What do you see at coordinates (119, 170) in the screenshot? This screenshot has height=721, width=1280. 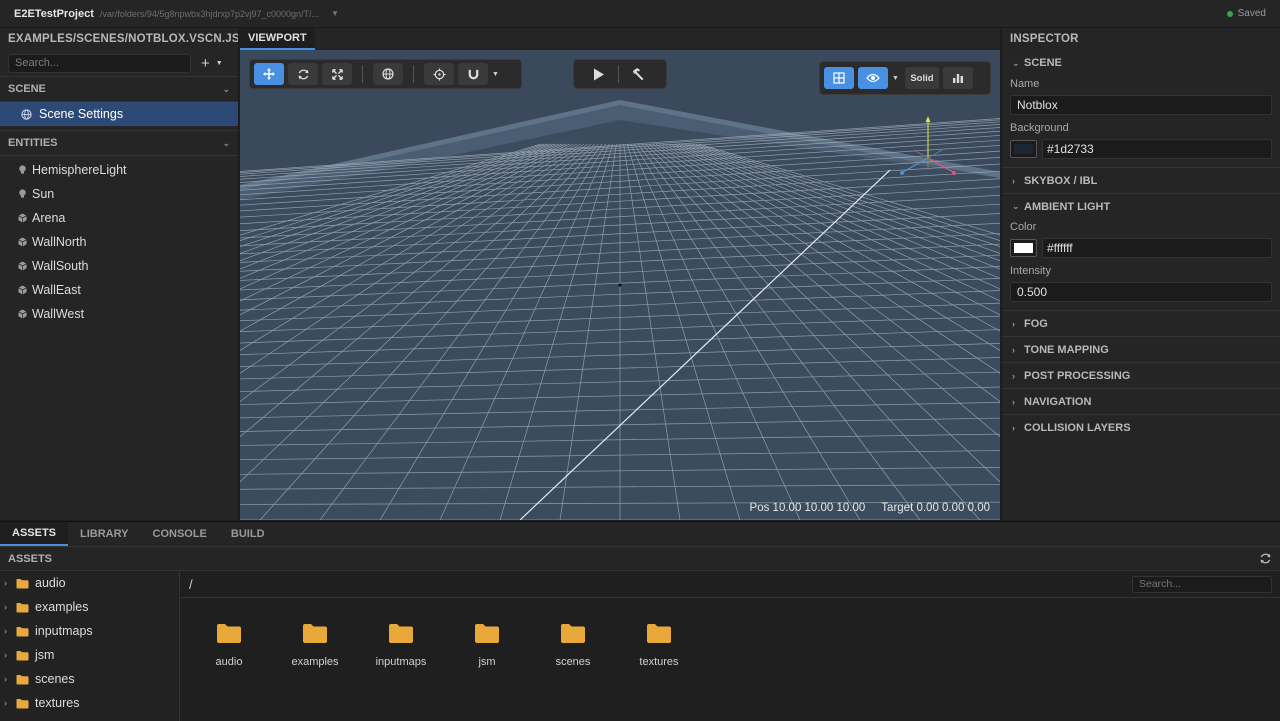 I see `entity-item: HemisphereLight` at bounding box center [119, 170].